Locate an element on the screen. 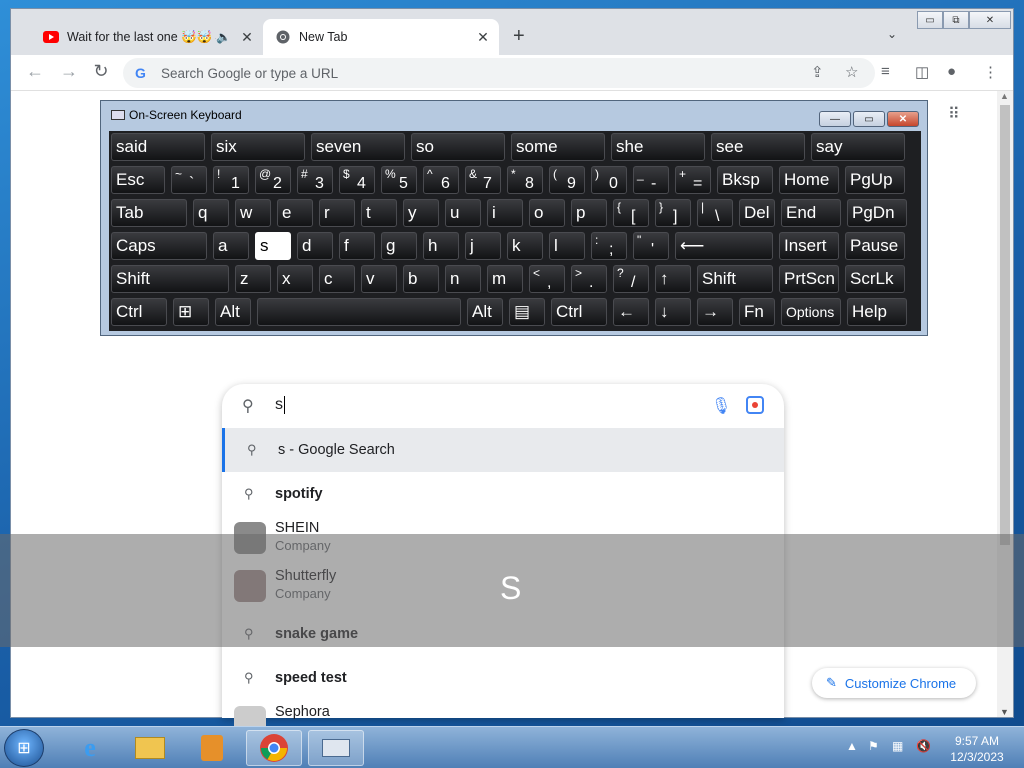  network-icon: ▦ is located at coordinates (897, 746).